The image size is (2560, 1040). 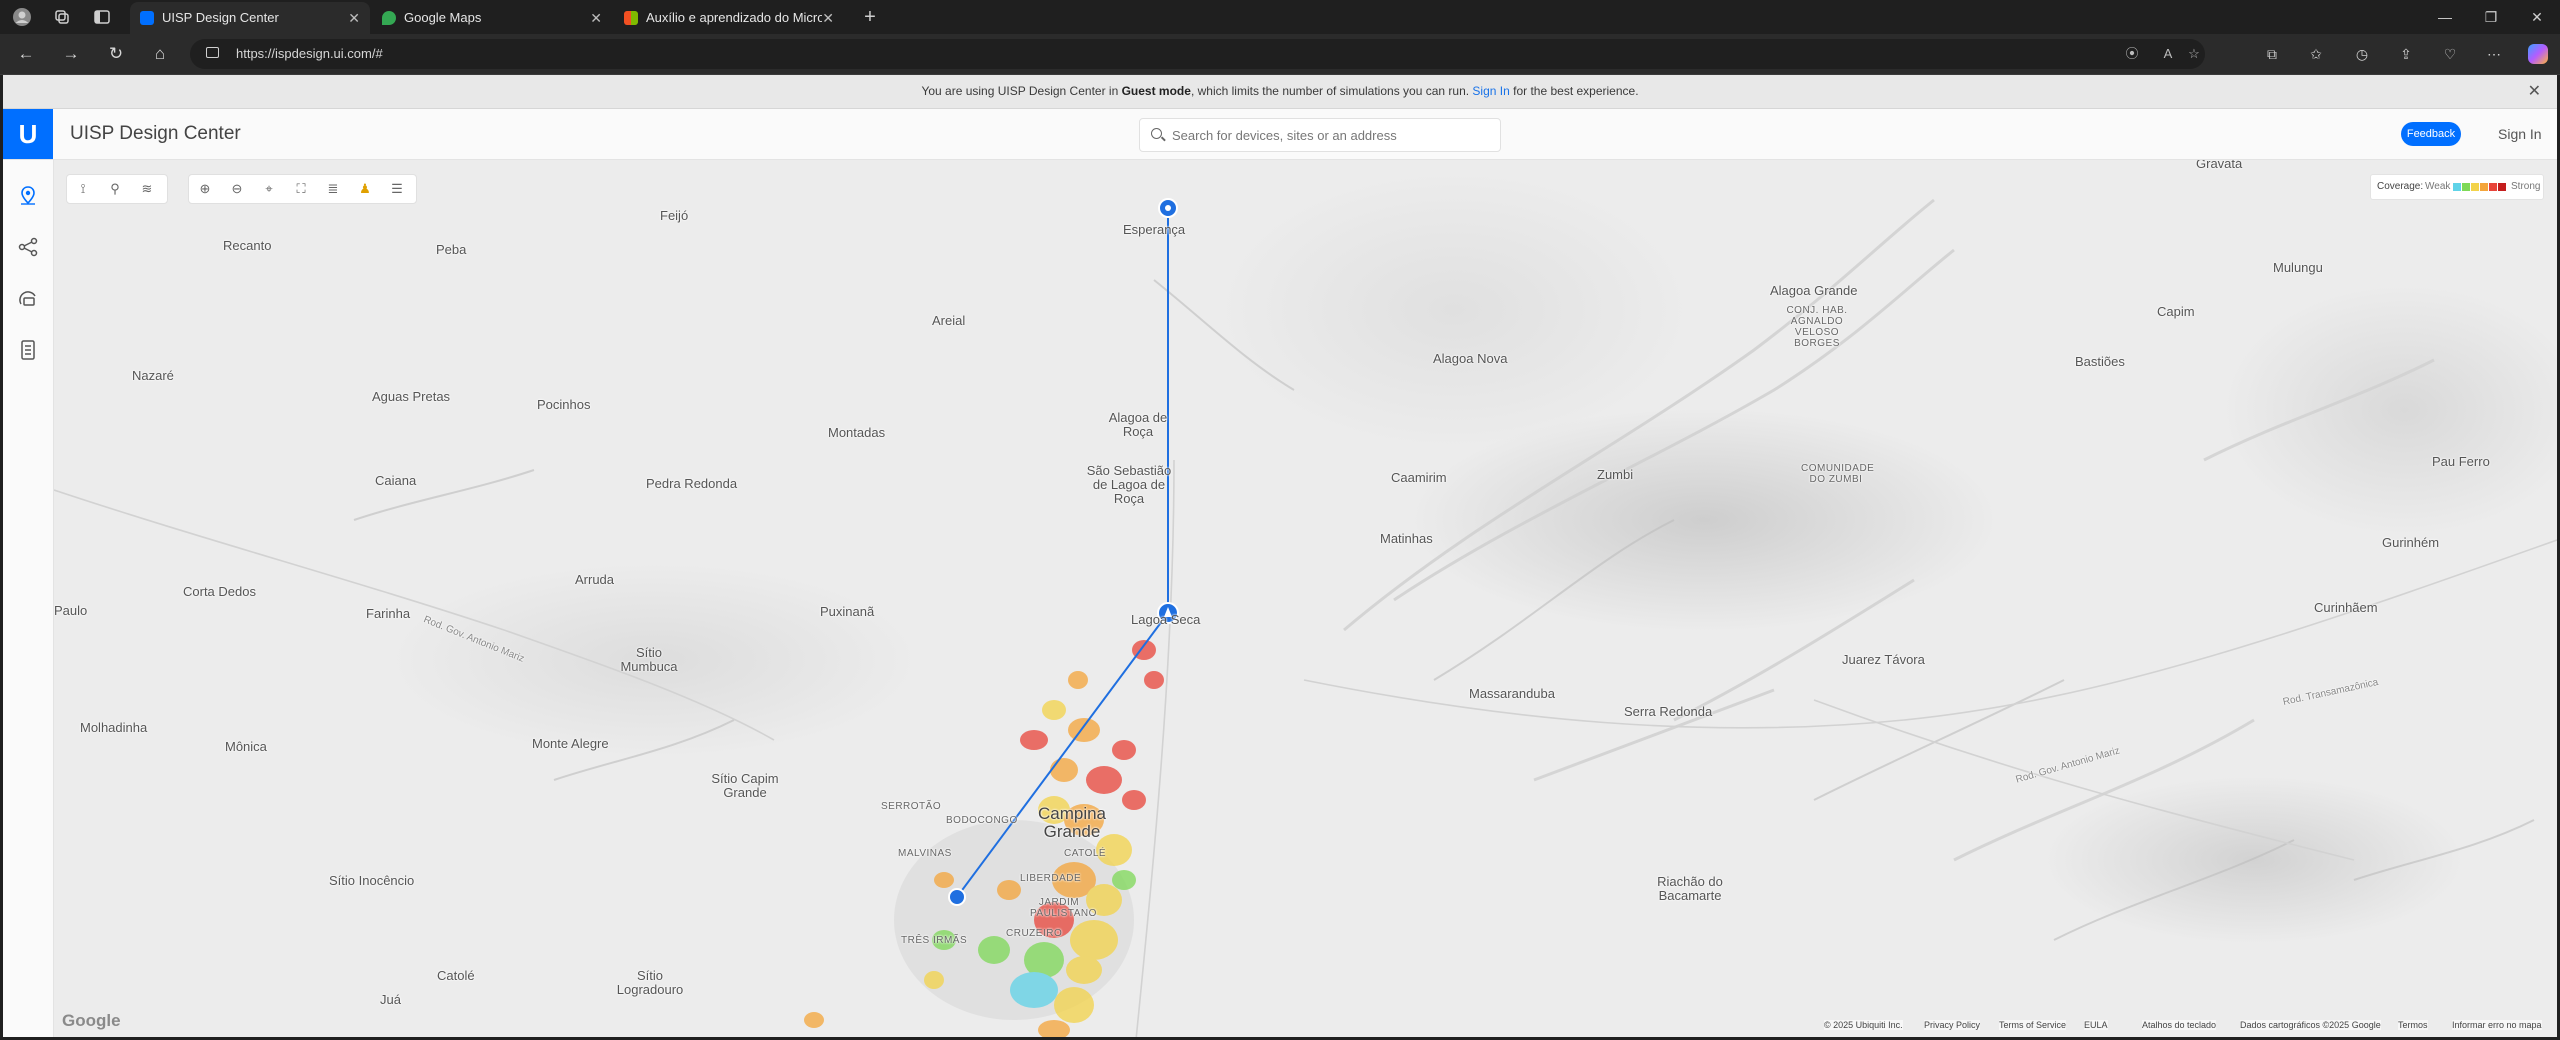 What do you see at coordinates (372, 880) in the screenshot?
I see `place-label: Sítio Inocêncio` at bounding box center [372, 880].